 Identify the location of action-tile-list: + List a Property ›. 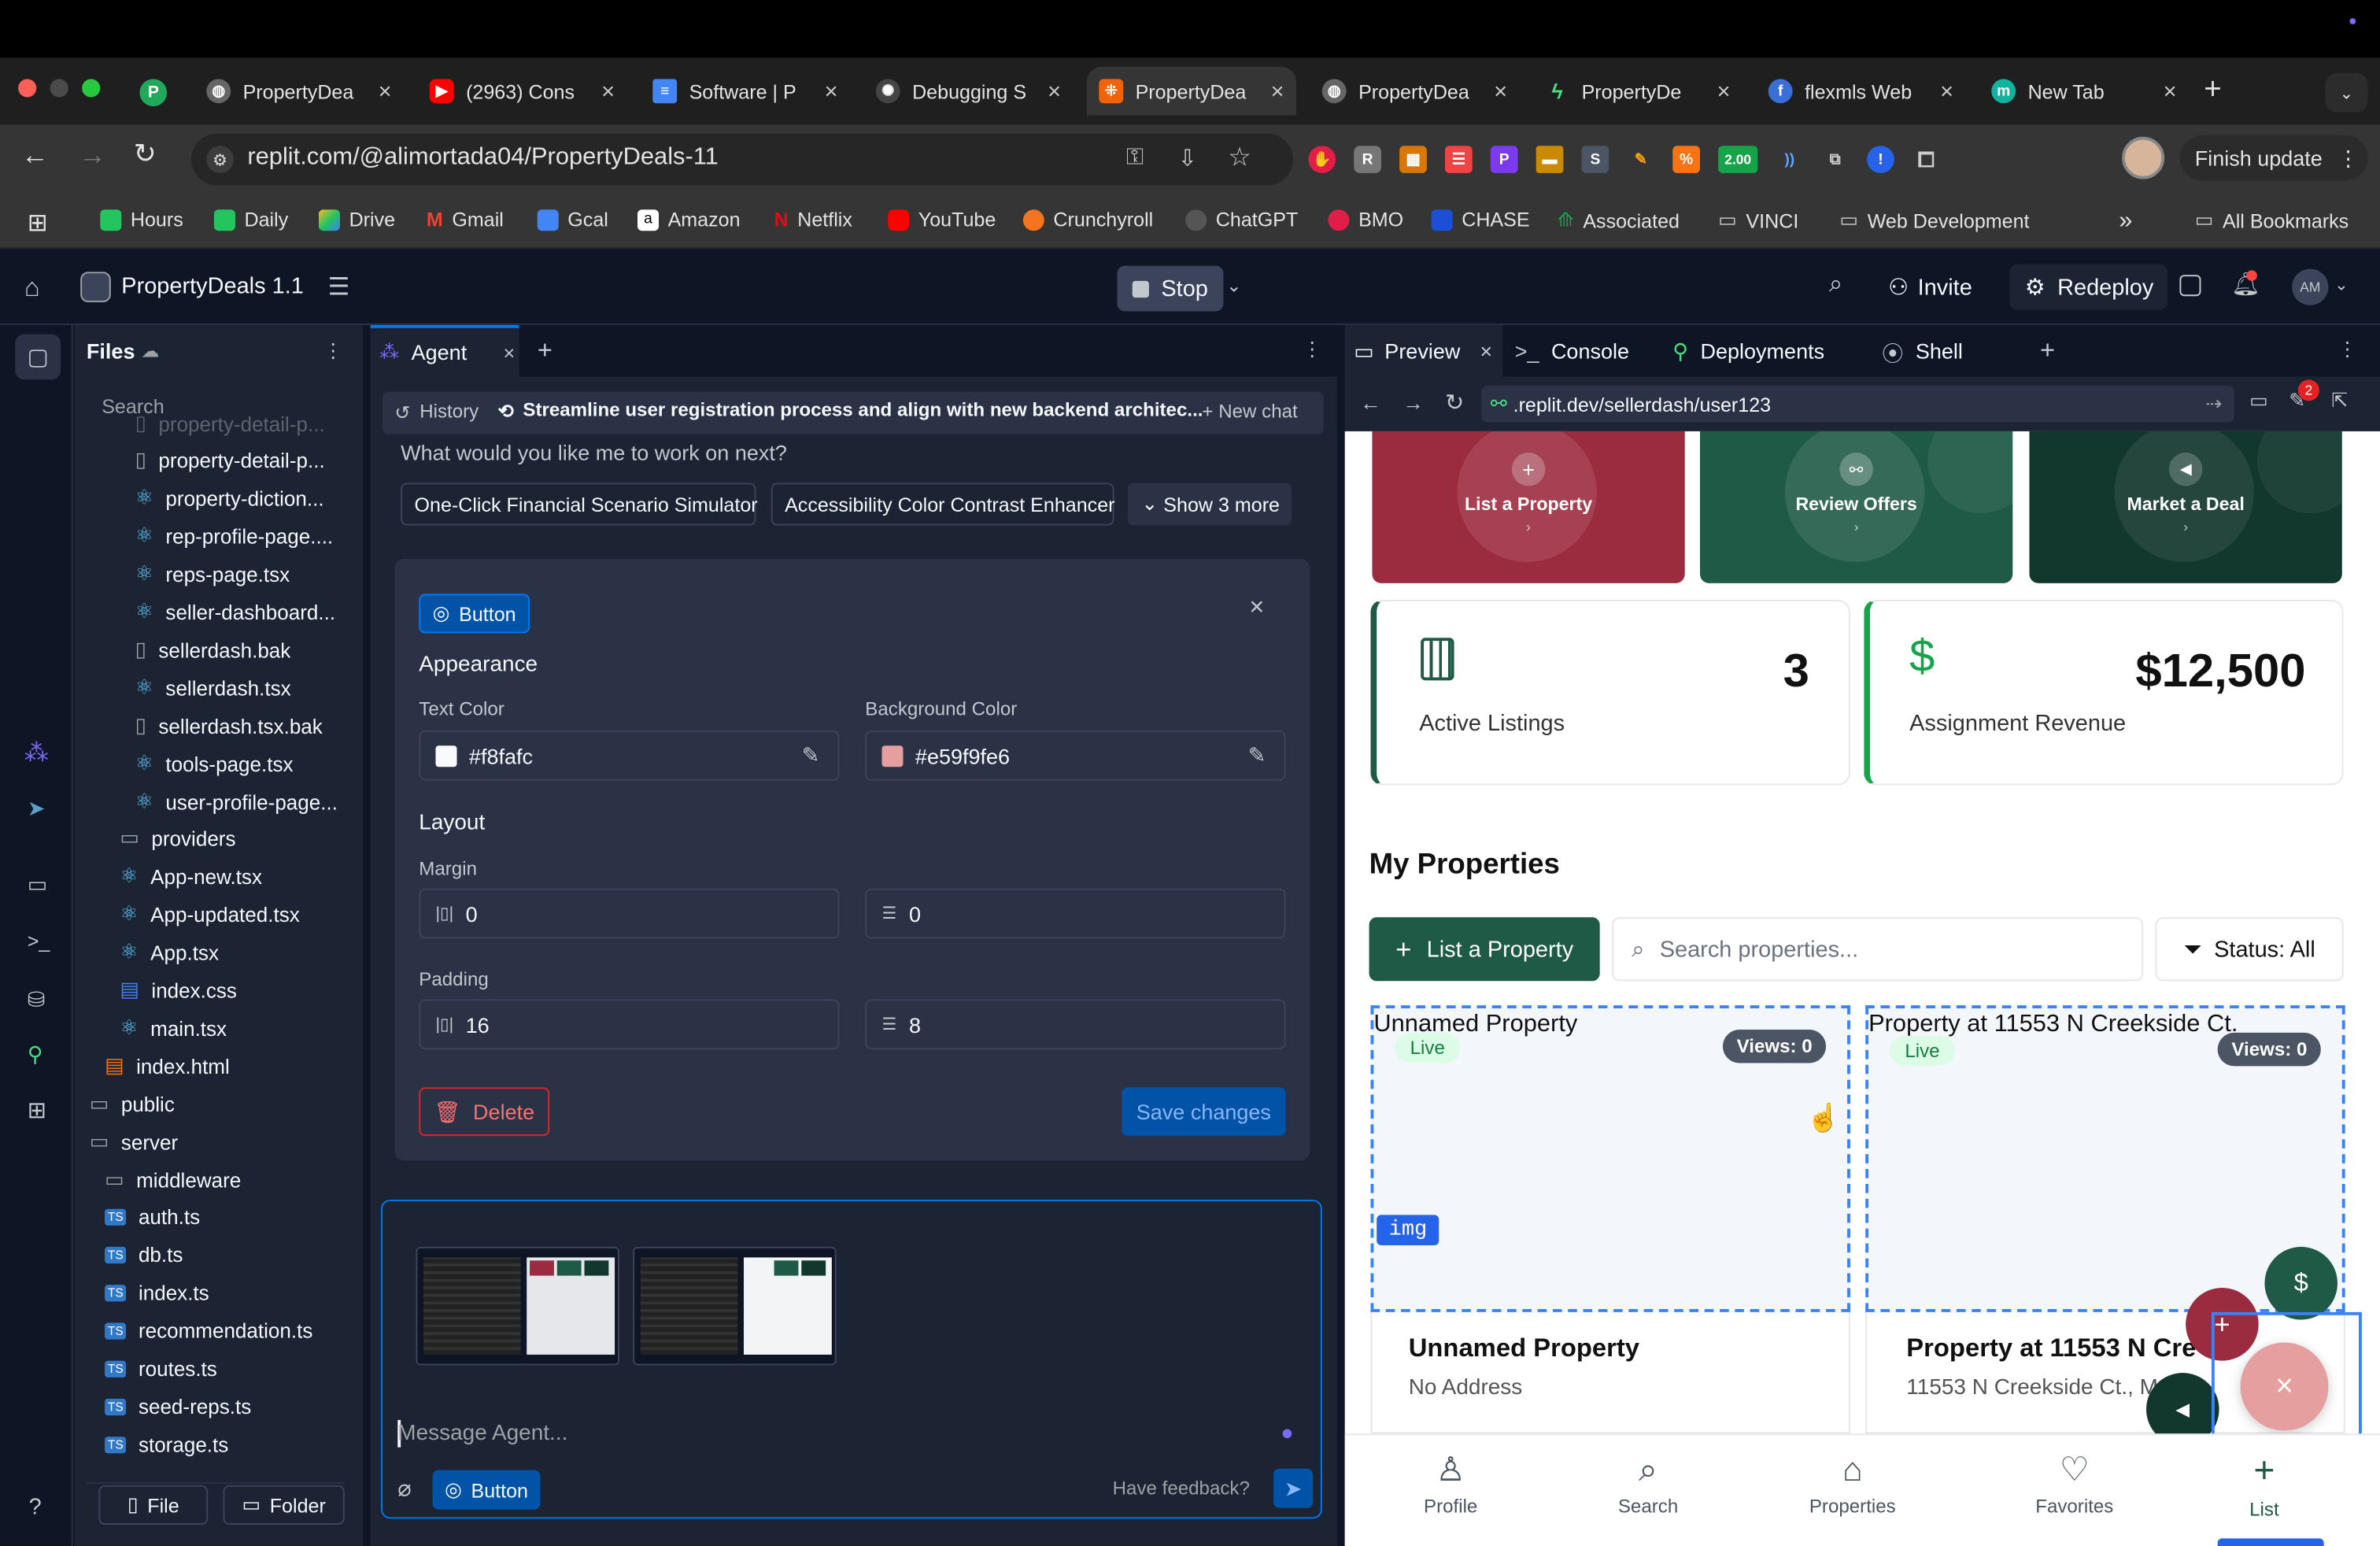
(1528, 507).